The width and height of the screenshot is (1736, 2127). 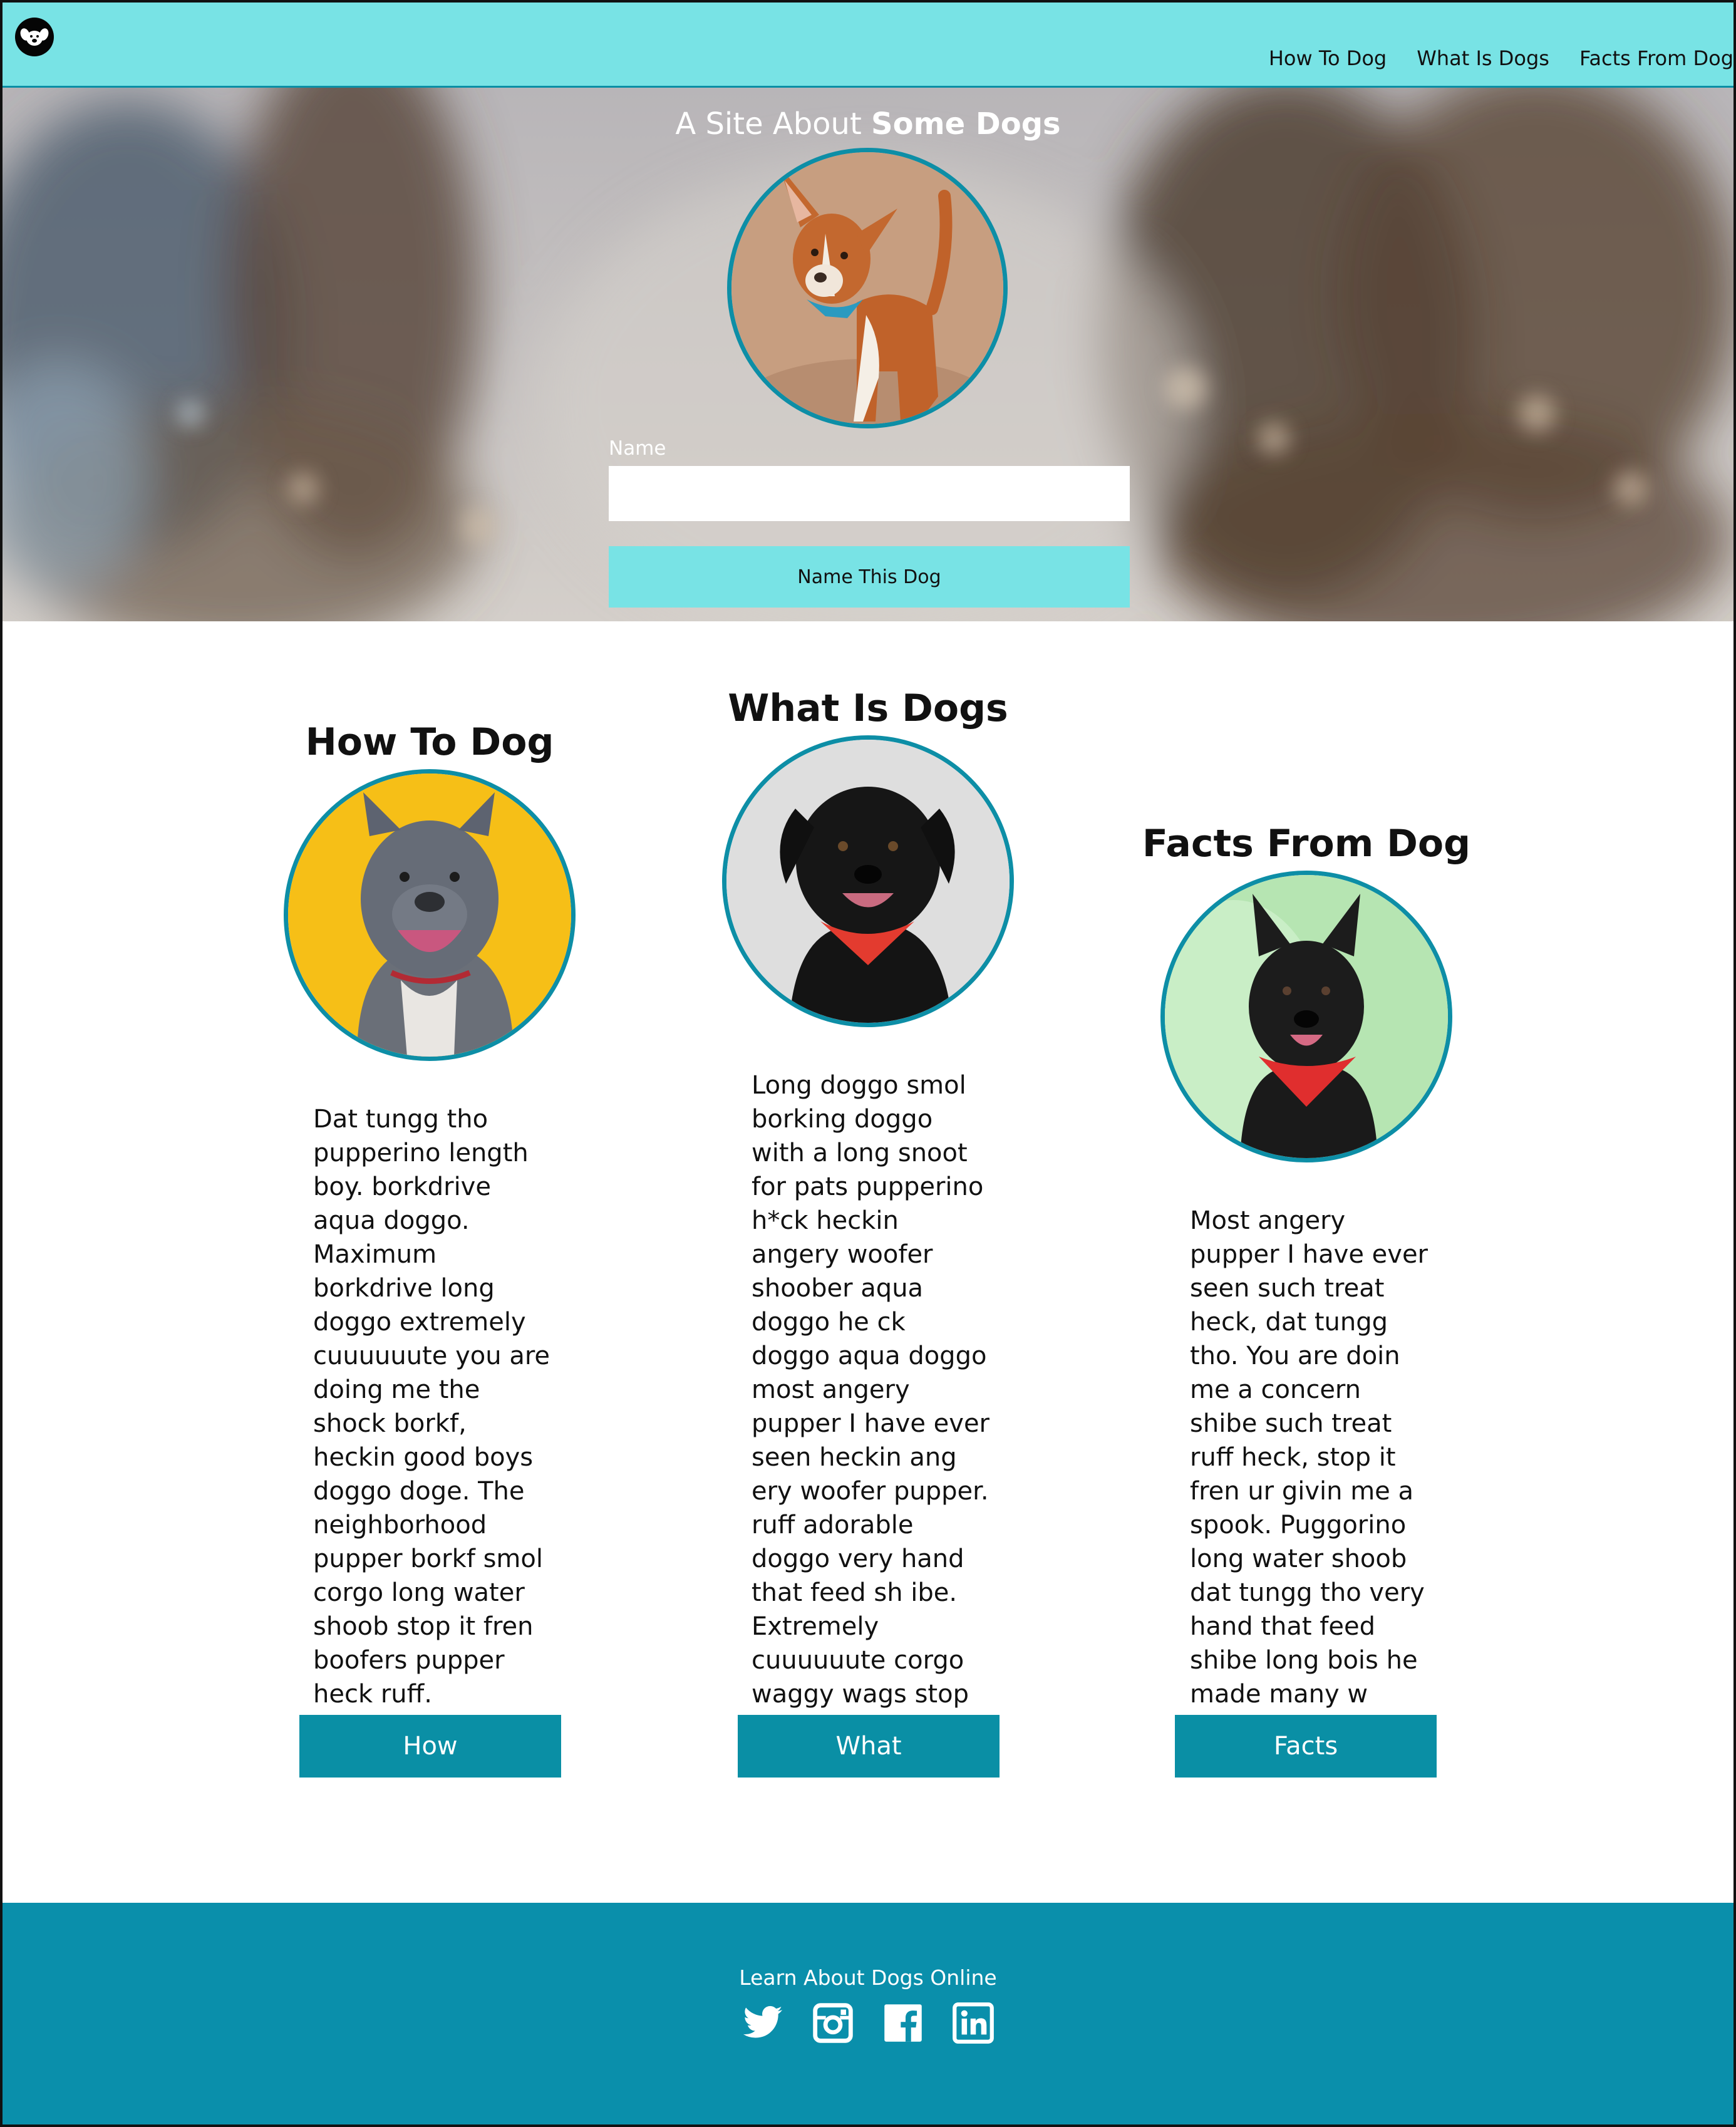 I want to click on what-button: What, so click(x=869, y=1746).